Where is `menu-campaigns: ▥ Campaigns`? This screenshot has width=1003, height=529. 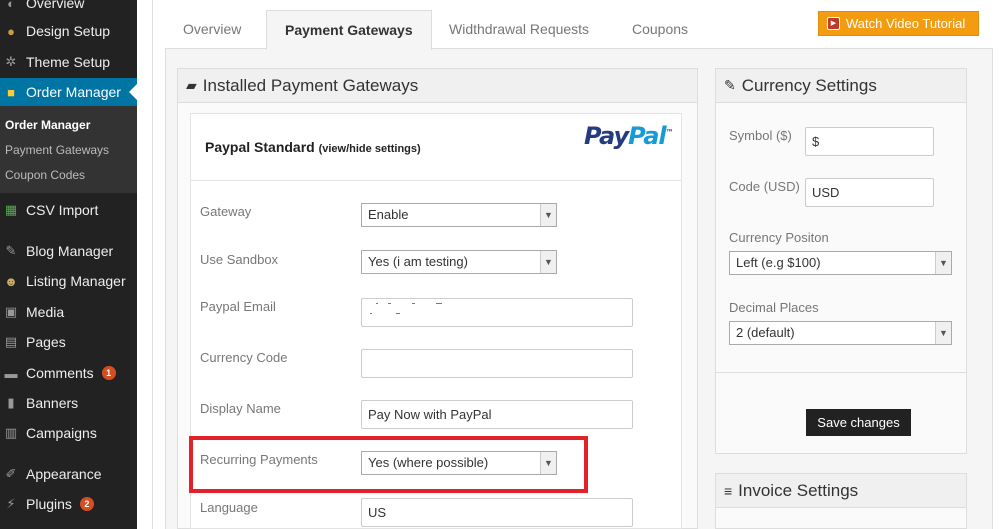
menu-campaigns: ▥ Campaigns is located at coordinates (68, 433).